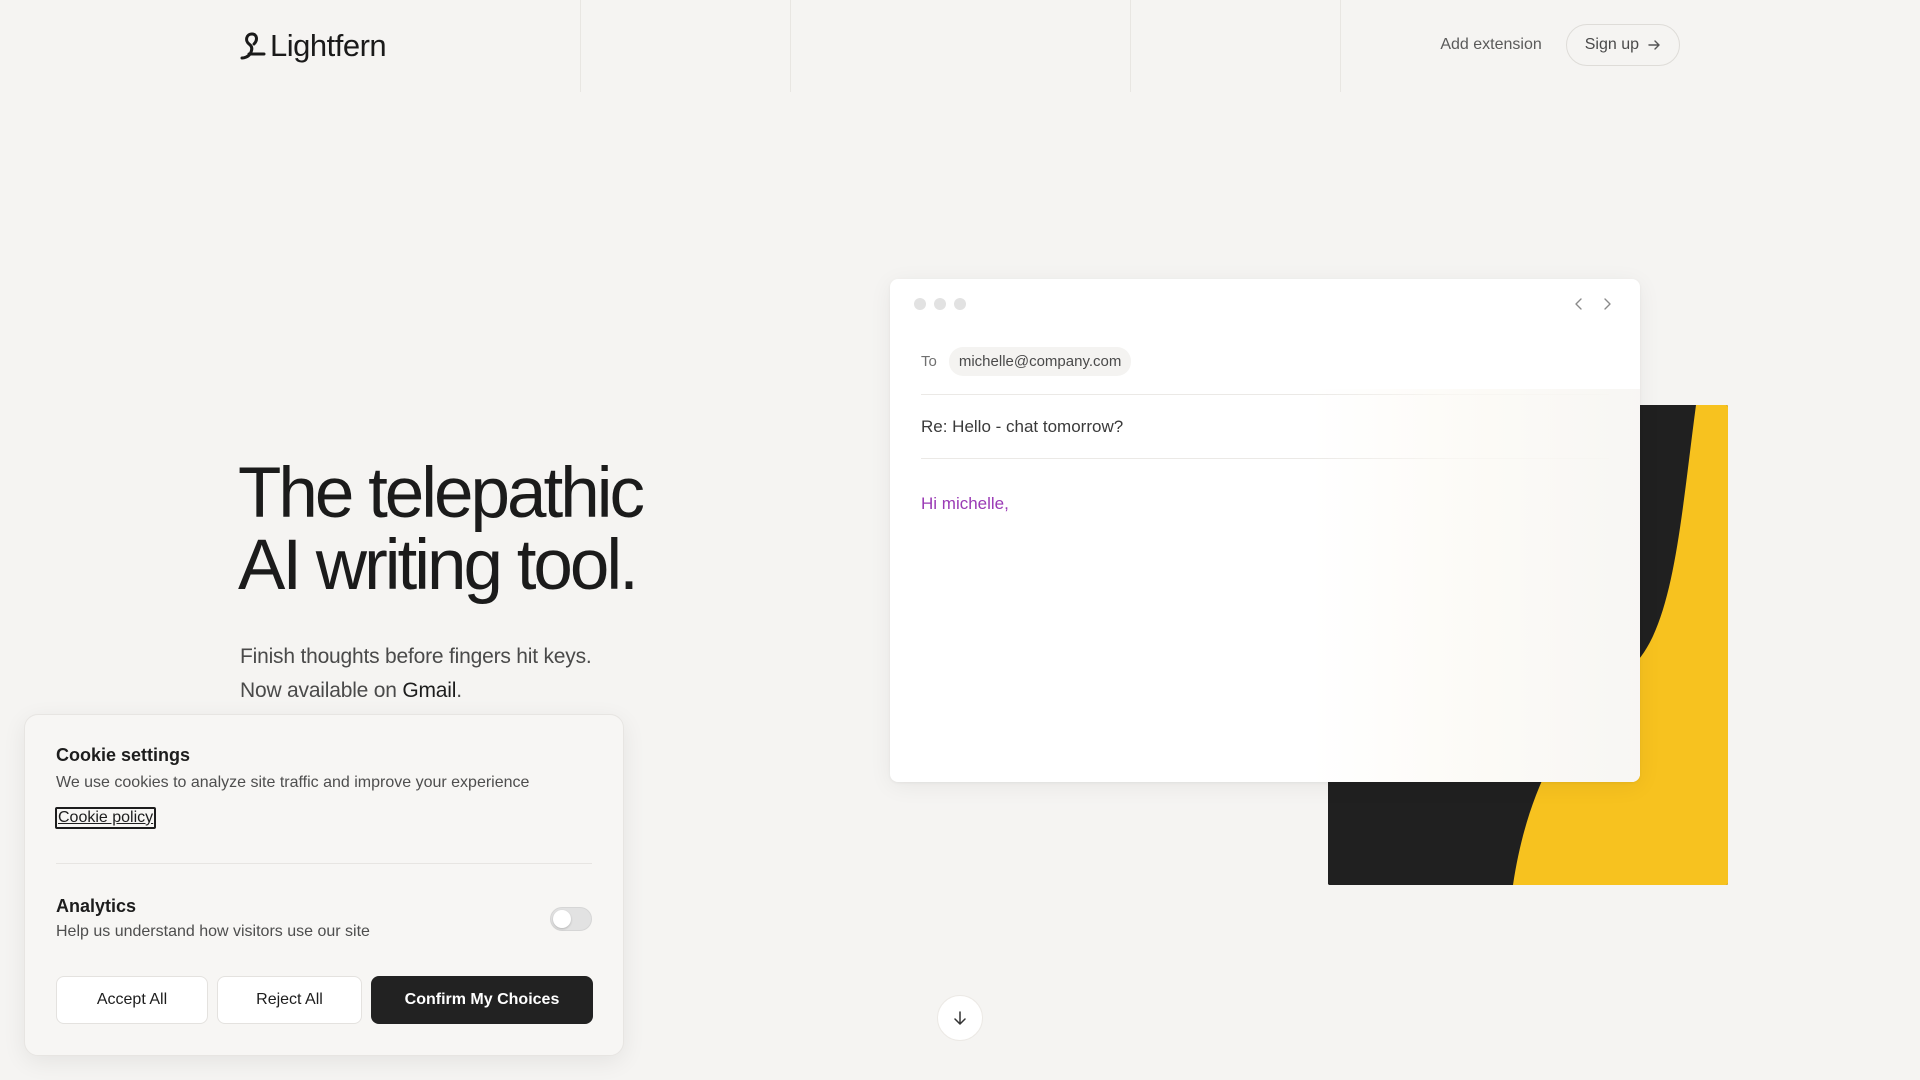  What do you see at coordinates (1607, 304) in the screenshot?
I see `chevron-right-icon` at bounding box center [1607, 304].